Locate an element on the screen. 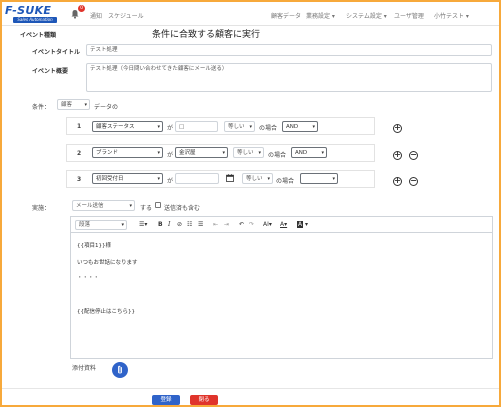 The height and width of the screenshot is (407, 501). condition-label: 条件： is located at coordinates (41, 107).